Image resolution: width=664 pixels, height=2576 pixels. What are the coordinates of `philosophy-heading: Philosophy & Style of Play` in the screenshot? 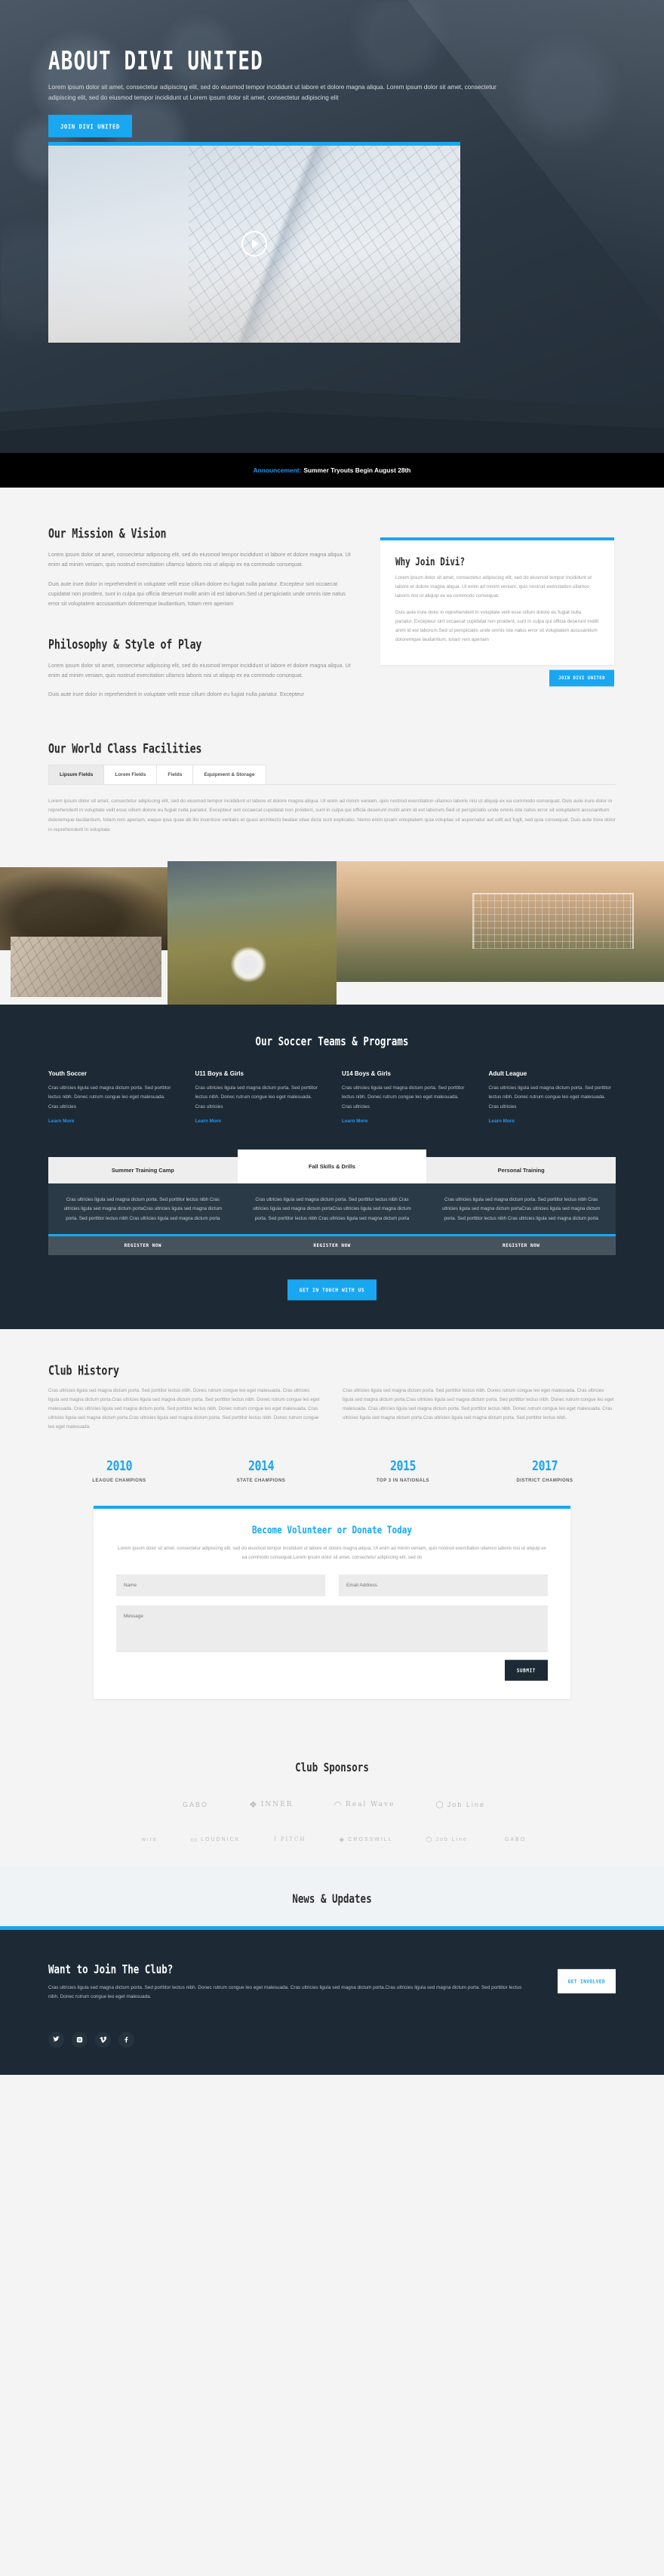 It's located at (125, 645).